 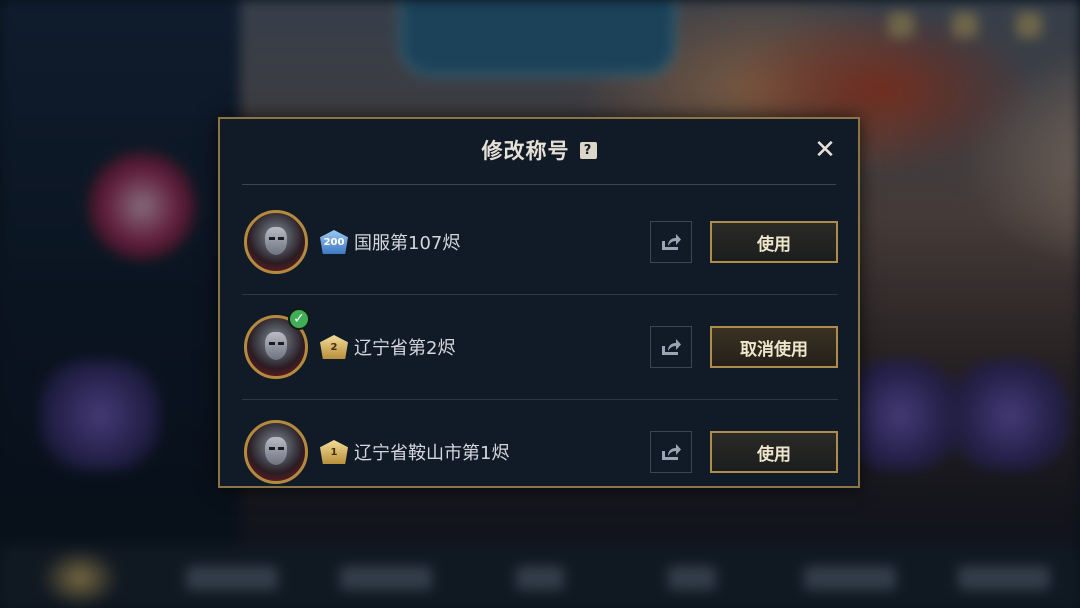 What do you see at coordinates (299, 319) in the screenshot?
I see `active-check-icon: ✓` at bounding box center [299, 319].